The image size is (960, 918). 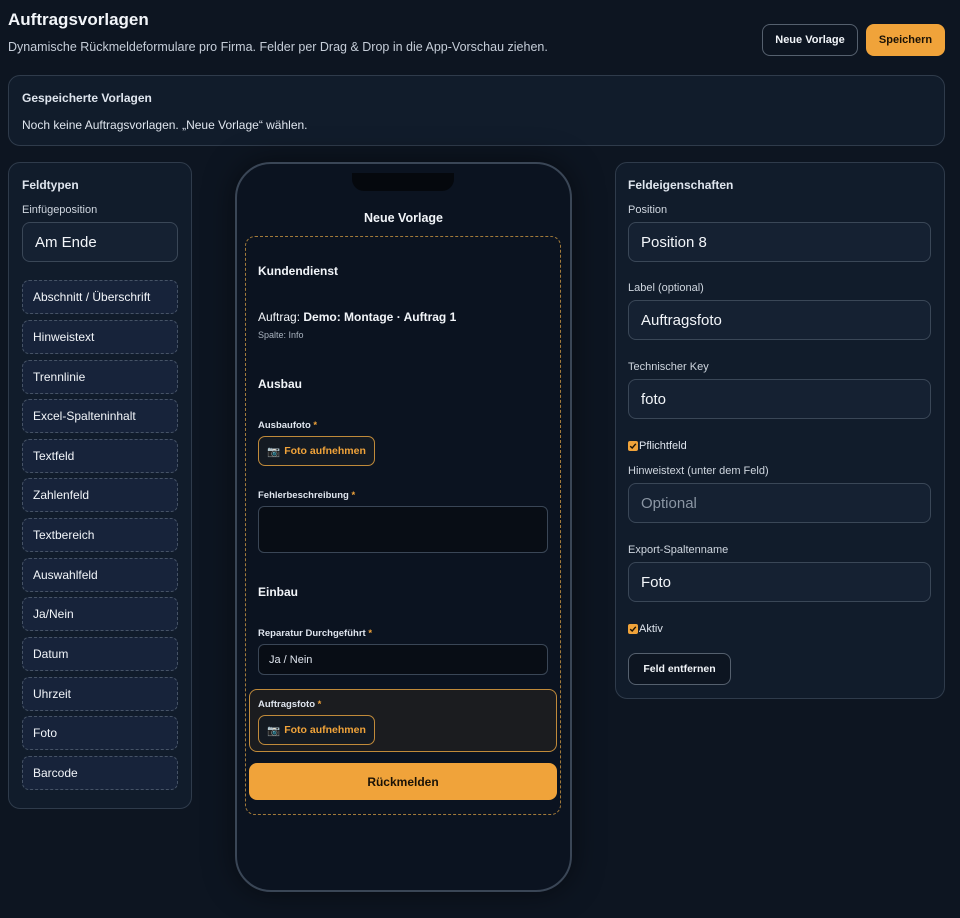 I want to click on preview-order-info: Auftrag: Demo: Montage · Auftrag 1, so click(x=357, y=317).